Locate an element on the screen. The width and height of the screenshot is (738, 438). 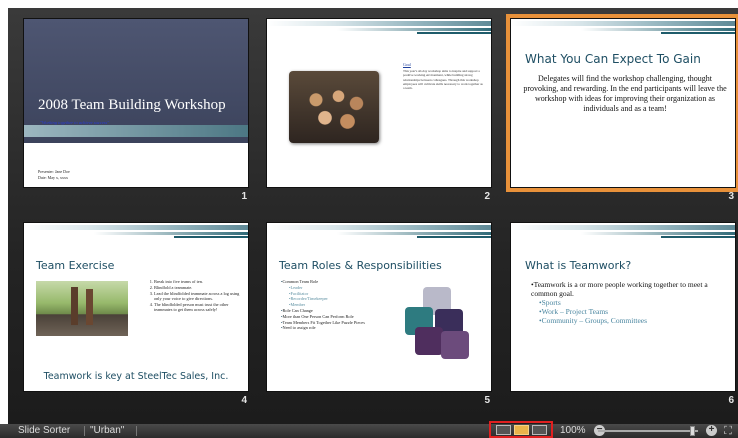
slide-number: 3 is located at coordinates (731, 196).